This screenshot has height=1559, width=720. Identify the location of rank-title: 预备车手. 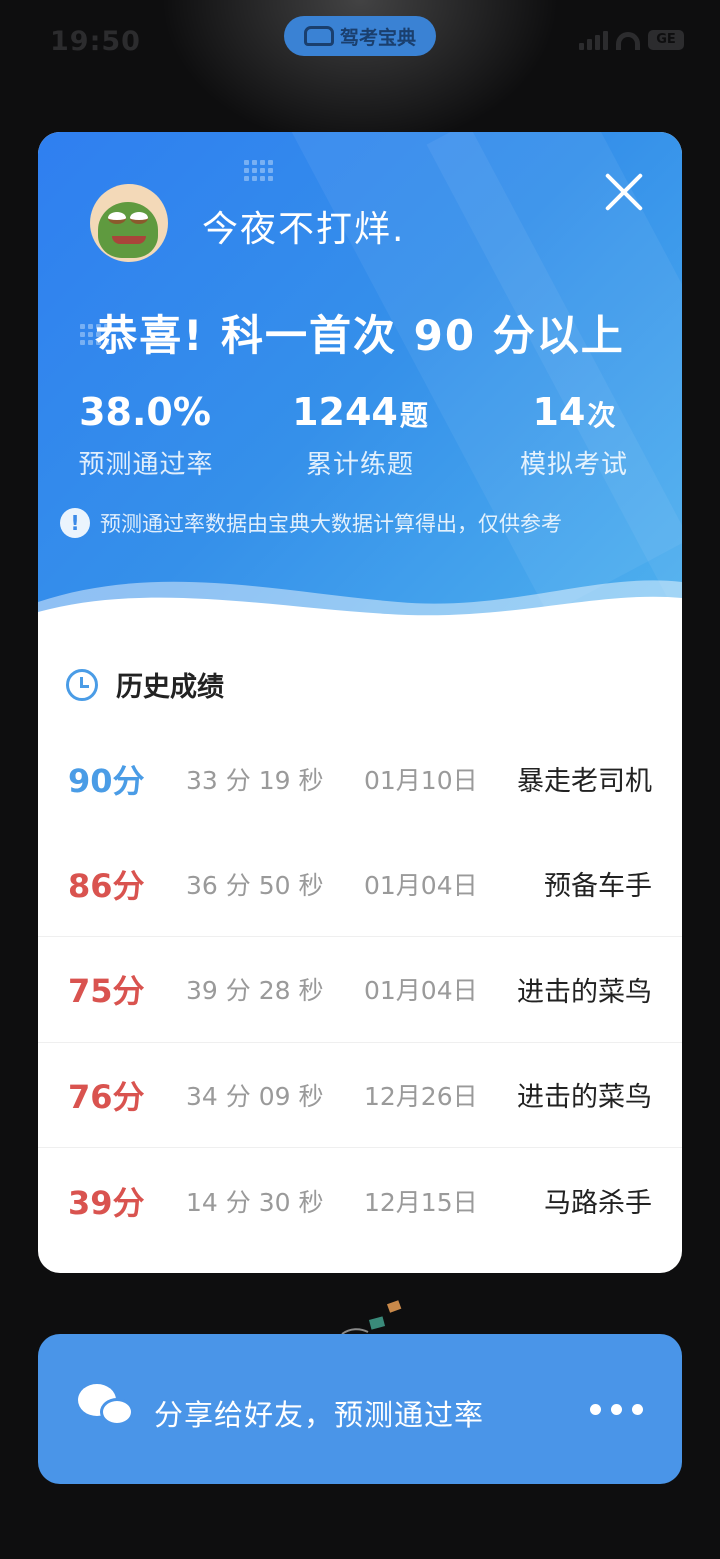
(598, 887).